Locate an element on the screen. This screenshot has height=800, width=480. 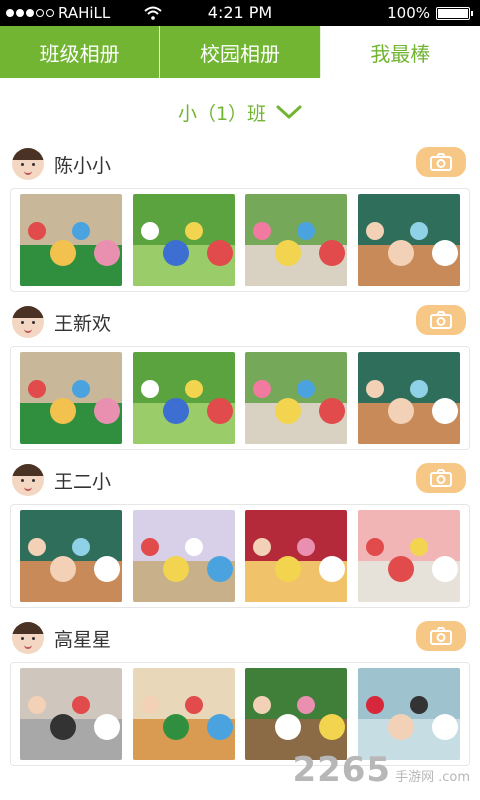
battery-icon is located at coordinates (454, 13).